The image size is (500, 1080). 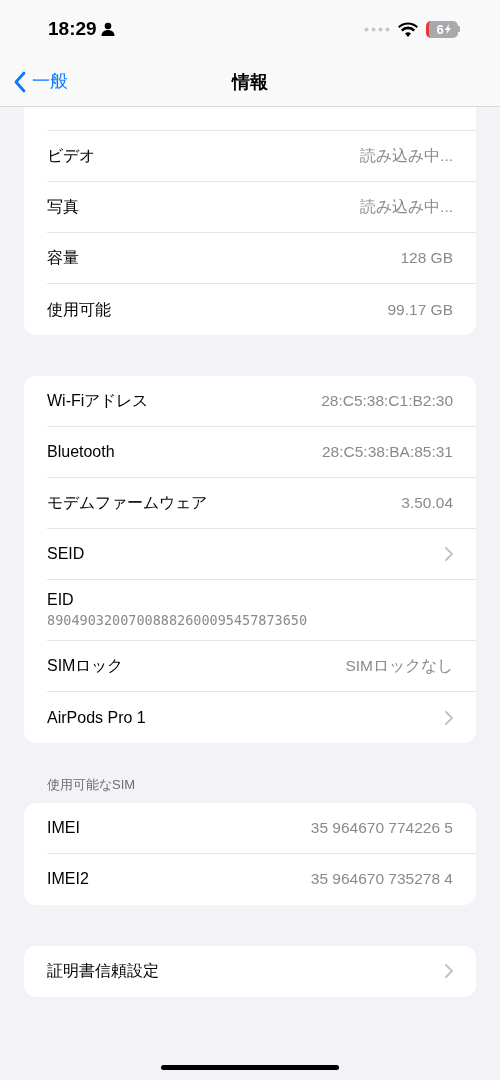 What do you see at coordinates (387, 401) in the screenshot?
I see `row-value: 28:C5:38:C1:B2:30` at bounding box center [387, 401].